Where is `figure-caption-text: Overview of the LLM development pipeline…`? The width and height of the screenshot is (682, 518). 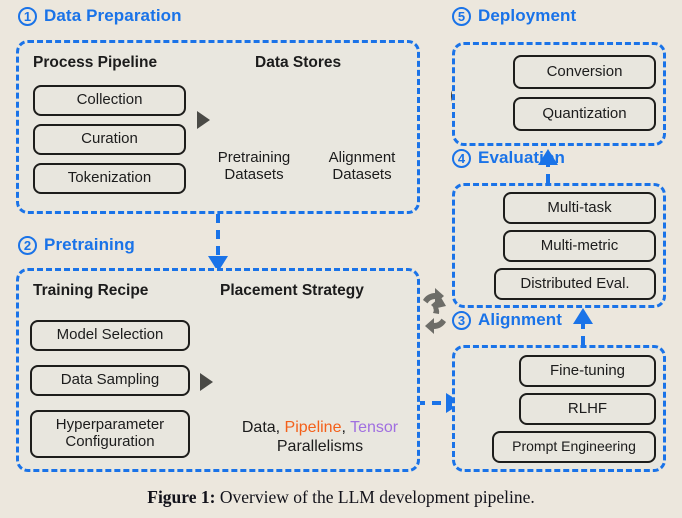 figure-caption-text: Overview of the LLM development pipeline… is located at coordinates (375, 497).